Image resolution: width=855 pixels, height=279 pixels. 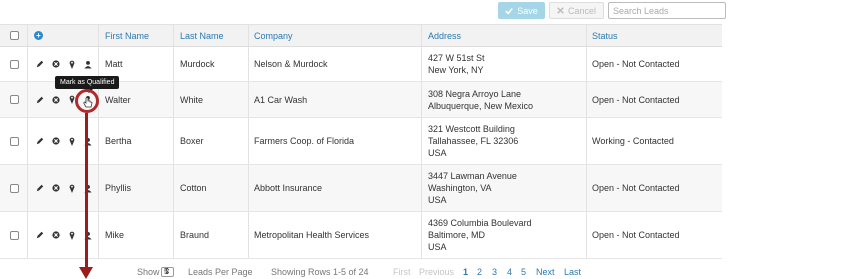 I want to click on address: 3447 Lawman Avenue Washington, VA USA, so click(x=472, y=188).